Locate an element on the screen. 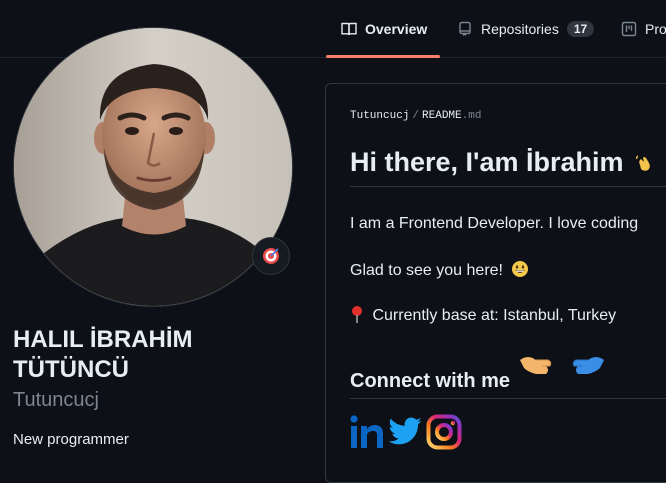 The width and height of the screenshot is (666, 483). tab-overview: Overview is located at coordinates (384, 29).